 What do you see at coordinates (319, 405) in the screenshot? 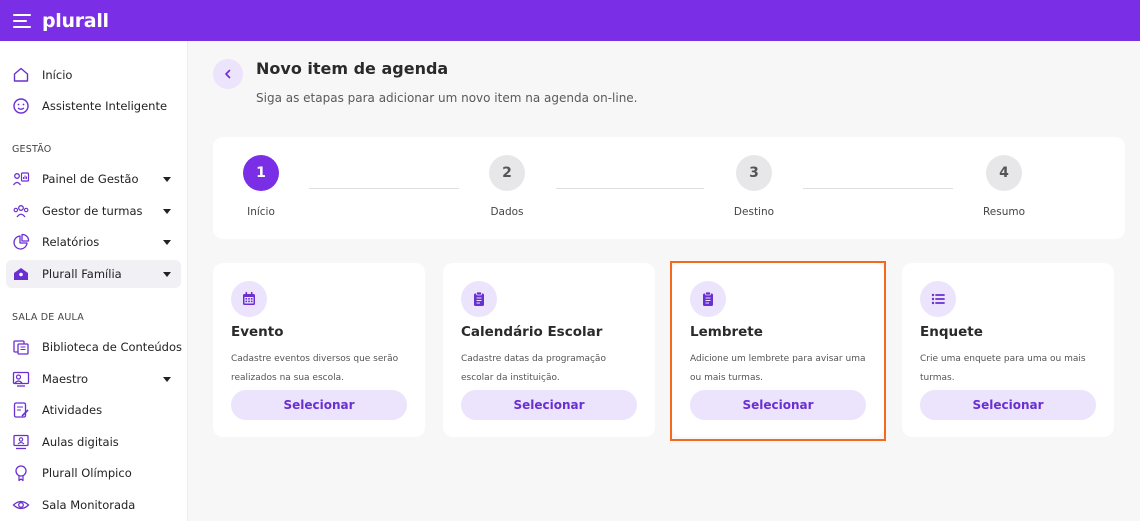
I see `select-evento-button: Selecionar` at bounding box center [319, 405].